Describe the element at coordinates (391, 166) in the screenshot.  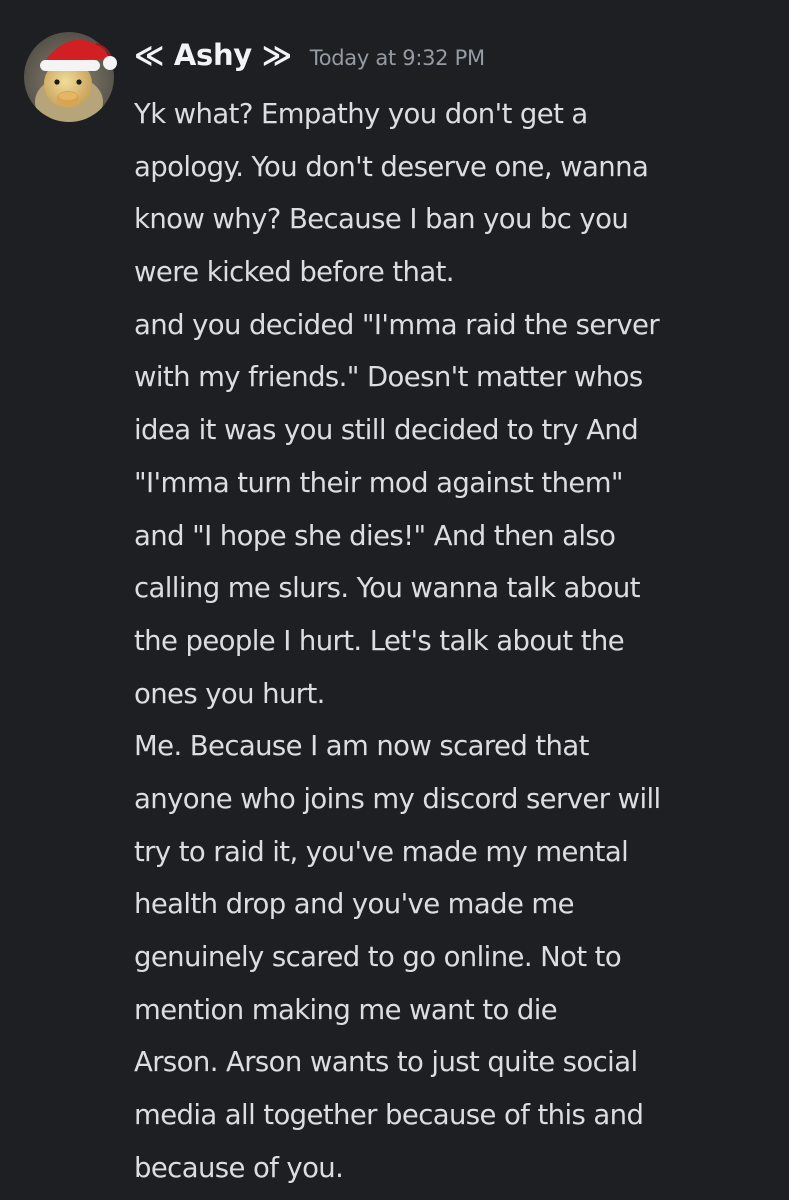
I see `message-line: apology. You don't deserve one, wanna` at that location.